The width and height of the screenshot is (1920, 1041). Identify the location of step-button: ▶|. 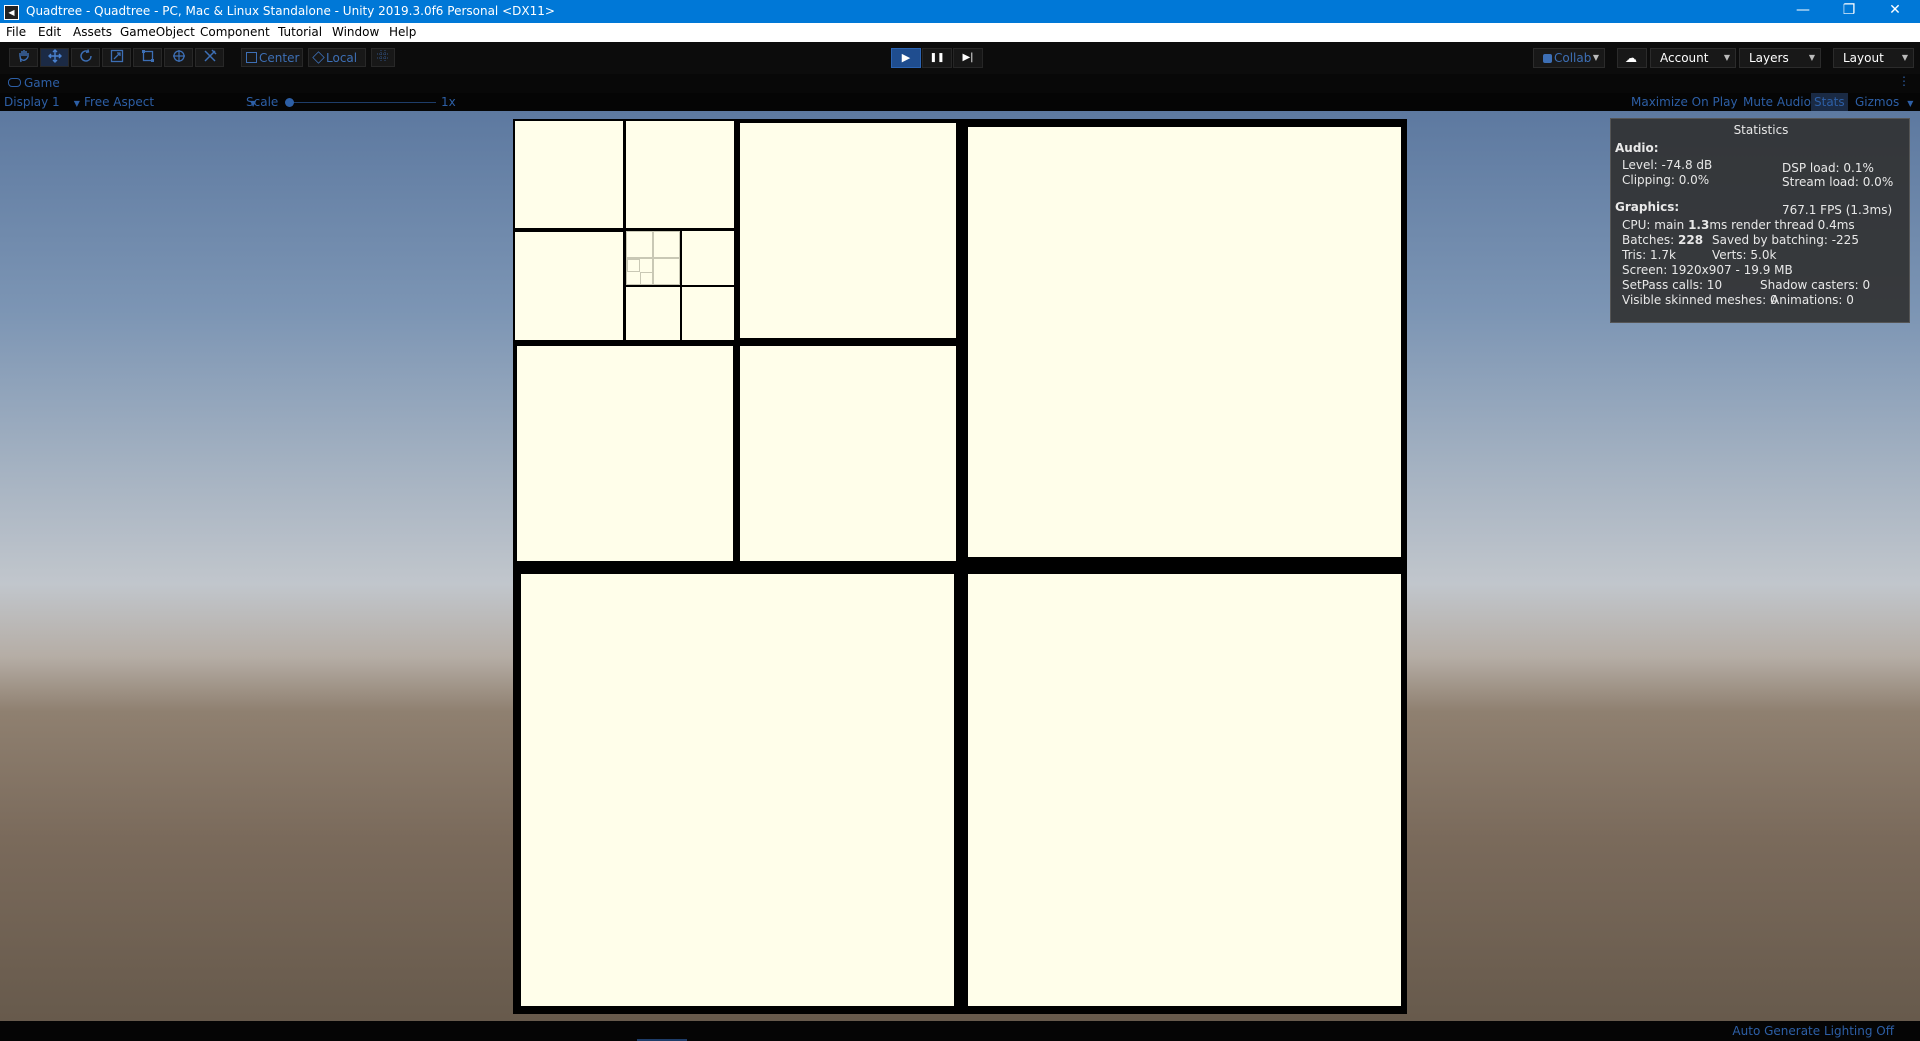
(968, 58).